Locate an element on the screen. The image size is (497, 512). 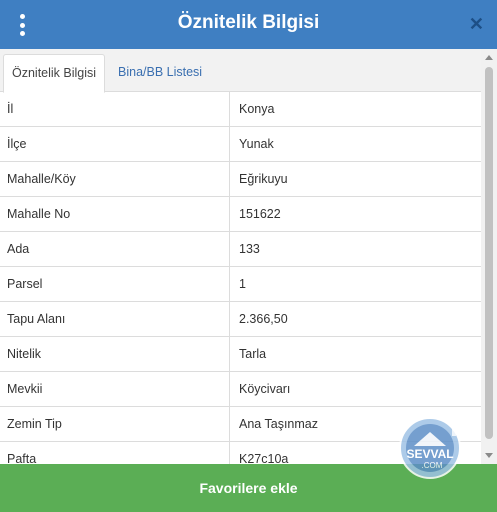
attribute-key: Mahalle/Köy is located at coordinates (115, 179).